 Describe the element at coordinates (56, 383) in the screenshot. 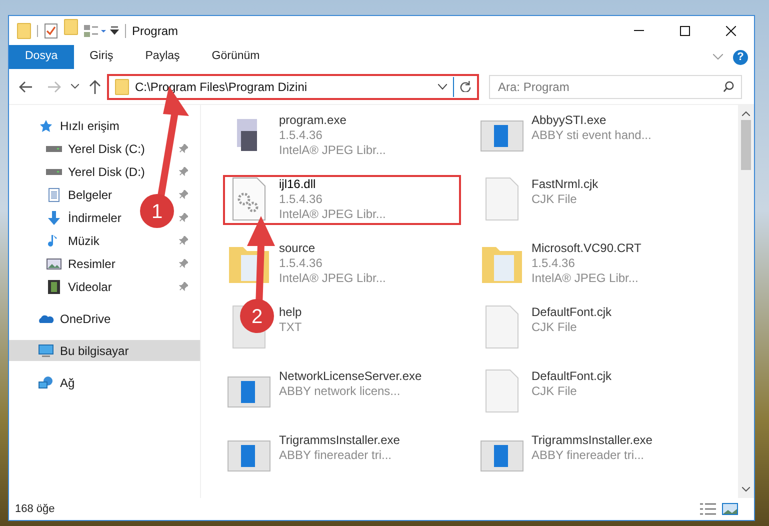

I see `nav-item: Ağ` at that location.